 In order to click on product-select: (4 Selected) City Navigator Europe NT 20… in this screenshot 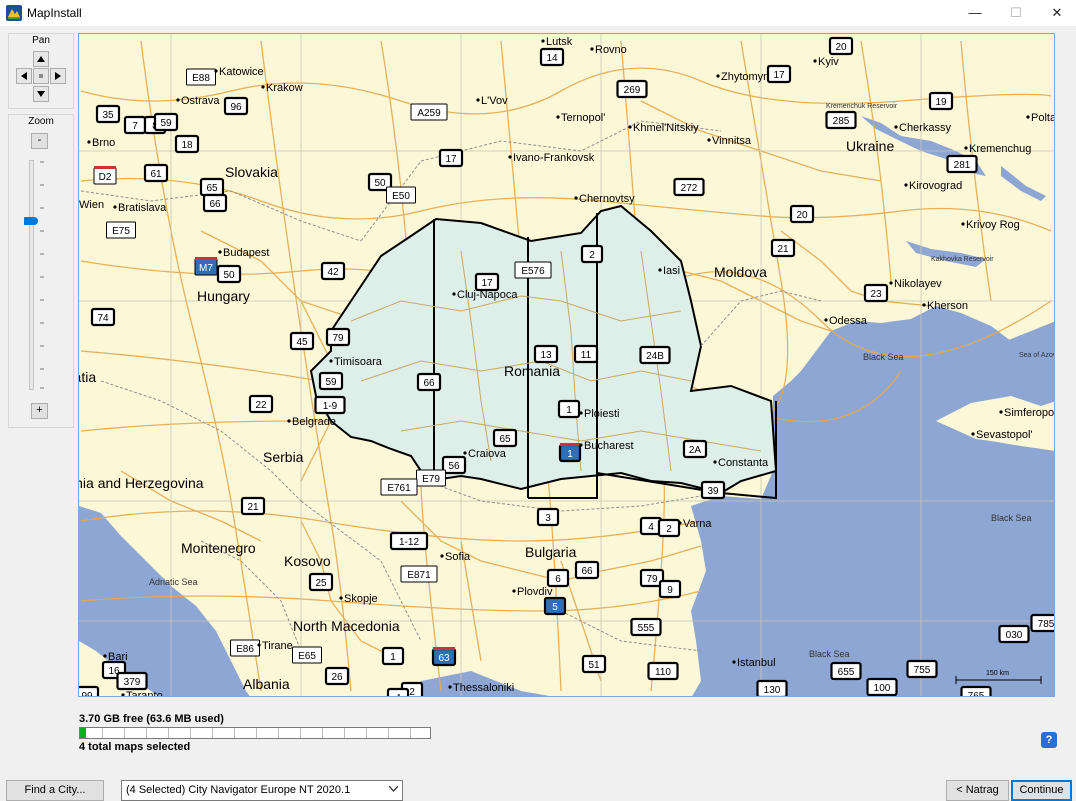, I will do `click(262, 790)`.